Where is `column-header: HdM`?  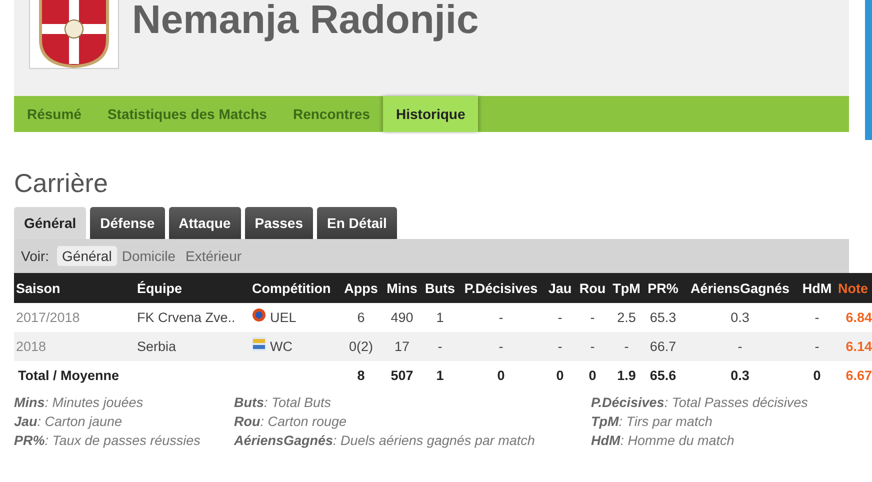 column-header: HdM is located at coordinates (817, 288).